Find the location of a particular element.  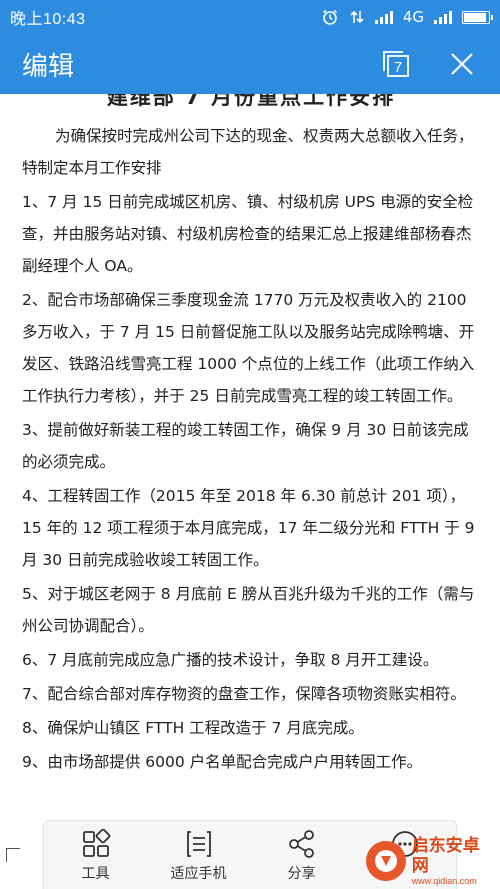

list-item: 6、7 月底前完成应急广播的技术设计，争取 8 月开工建设。 is located at coordinates (230, 660).